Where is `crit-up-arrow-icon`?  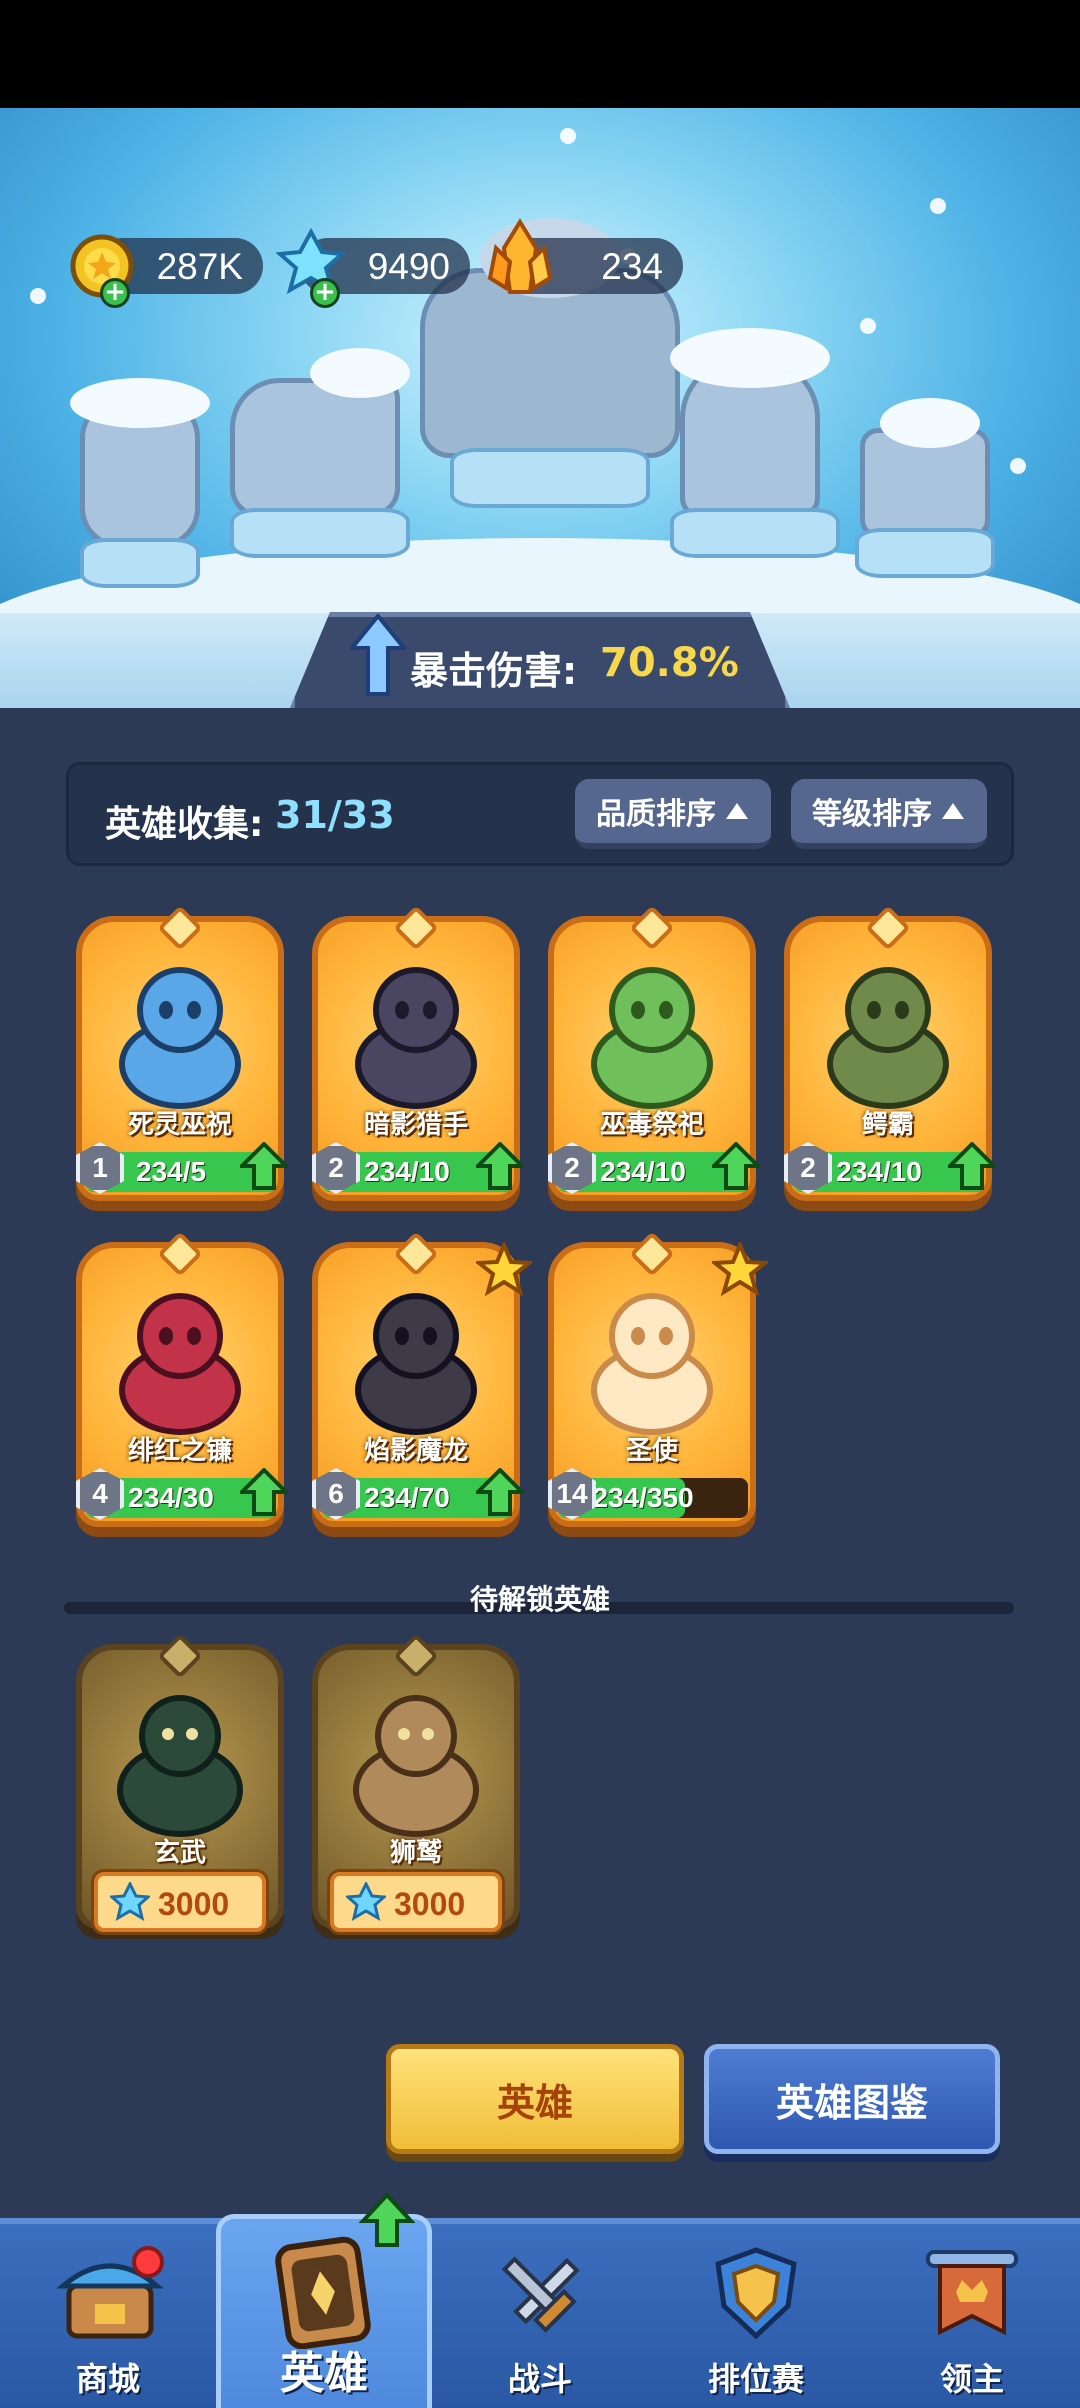
crit-up-arrow-icon is located at coordinates (378, 657).